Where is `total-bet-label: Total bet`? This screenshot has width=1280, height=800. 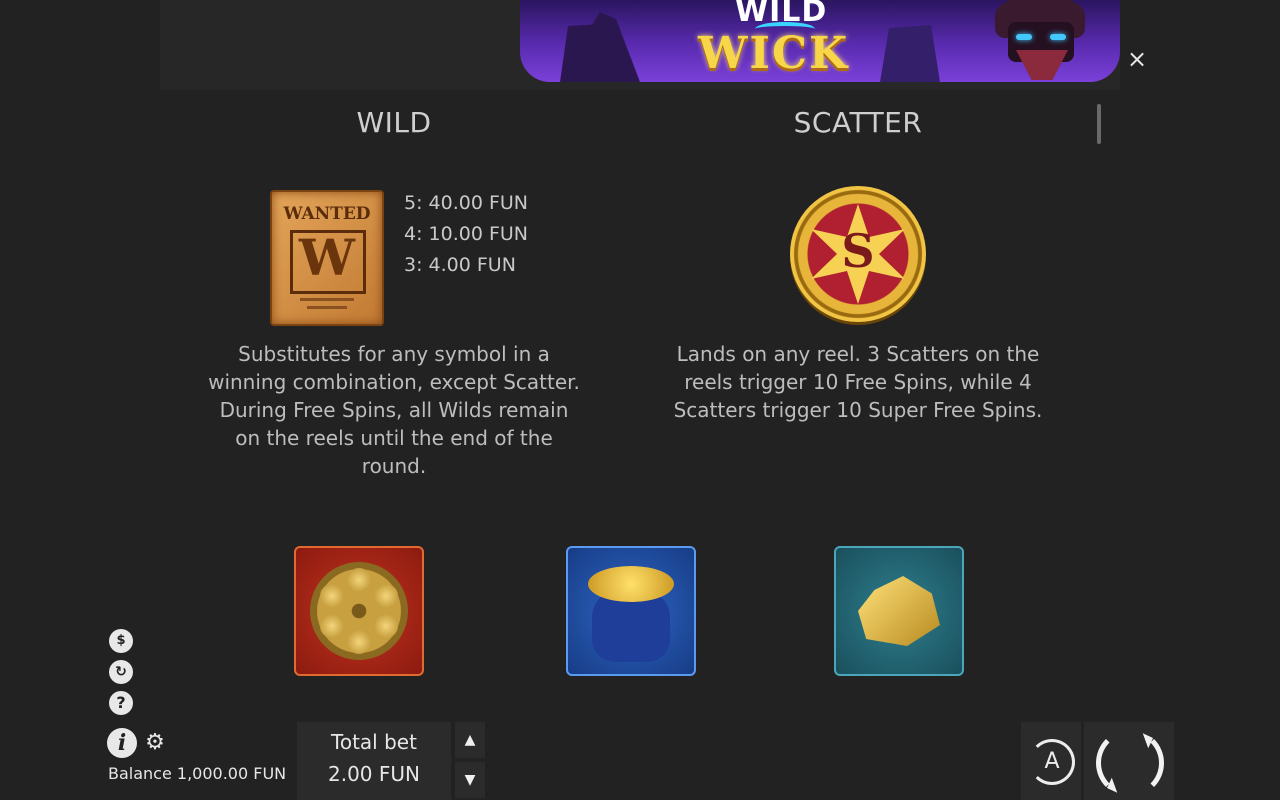 total-bet-label: Total bet is located at coordinates (374, 742).